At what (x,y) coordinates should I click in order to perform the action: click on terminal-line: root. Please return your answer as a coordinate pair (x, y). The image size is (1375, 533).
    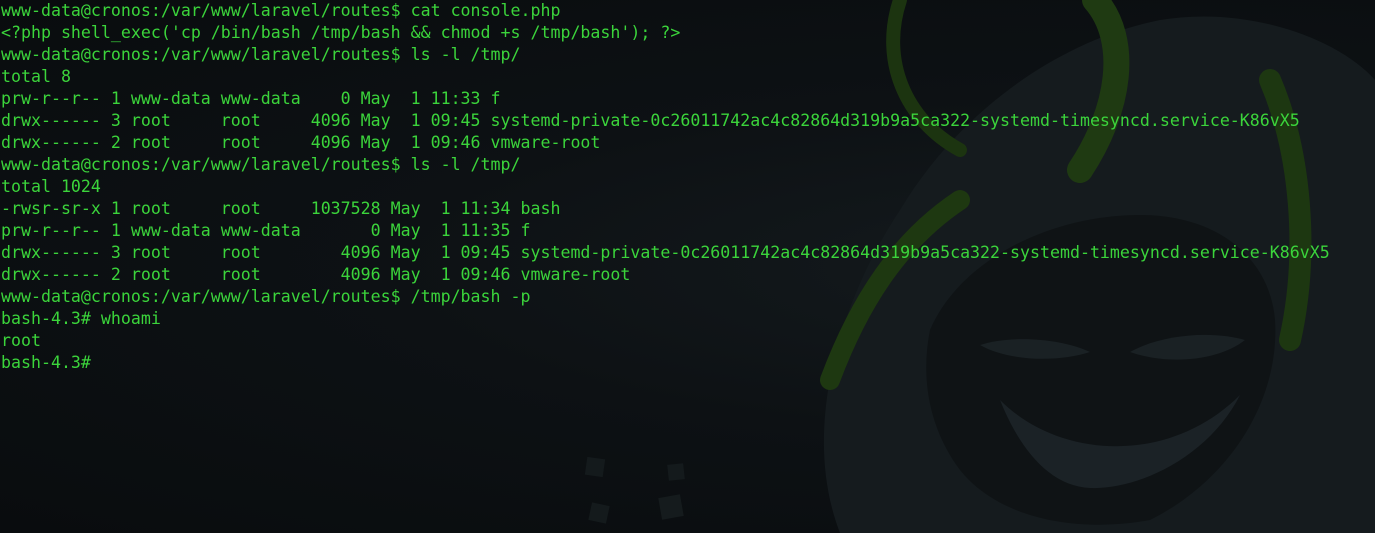
    Looking at the image, I should click on (21, 340).